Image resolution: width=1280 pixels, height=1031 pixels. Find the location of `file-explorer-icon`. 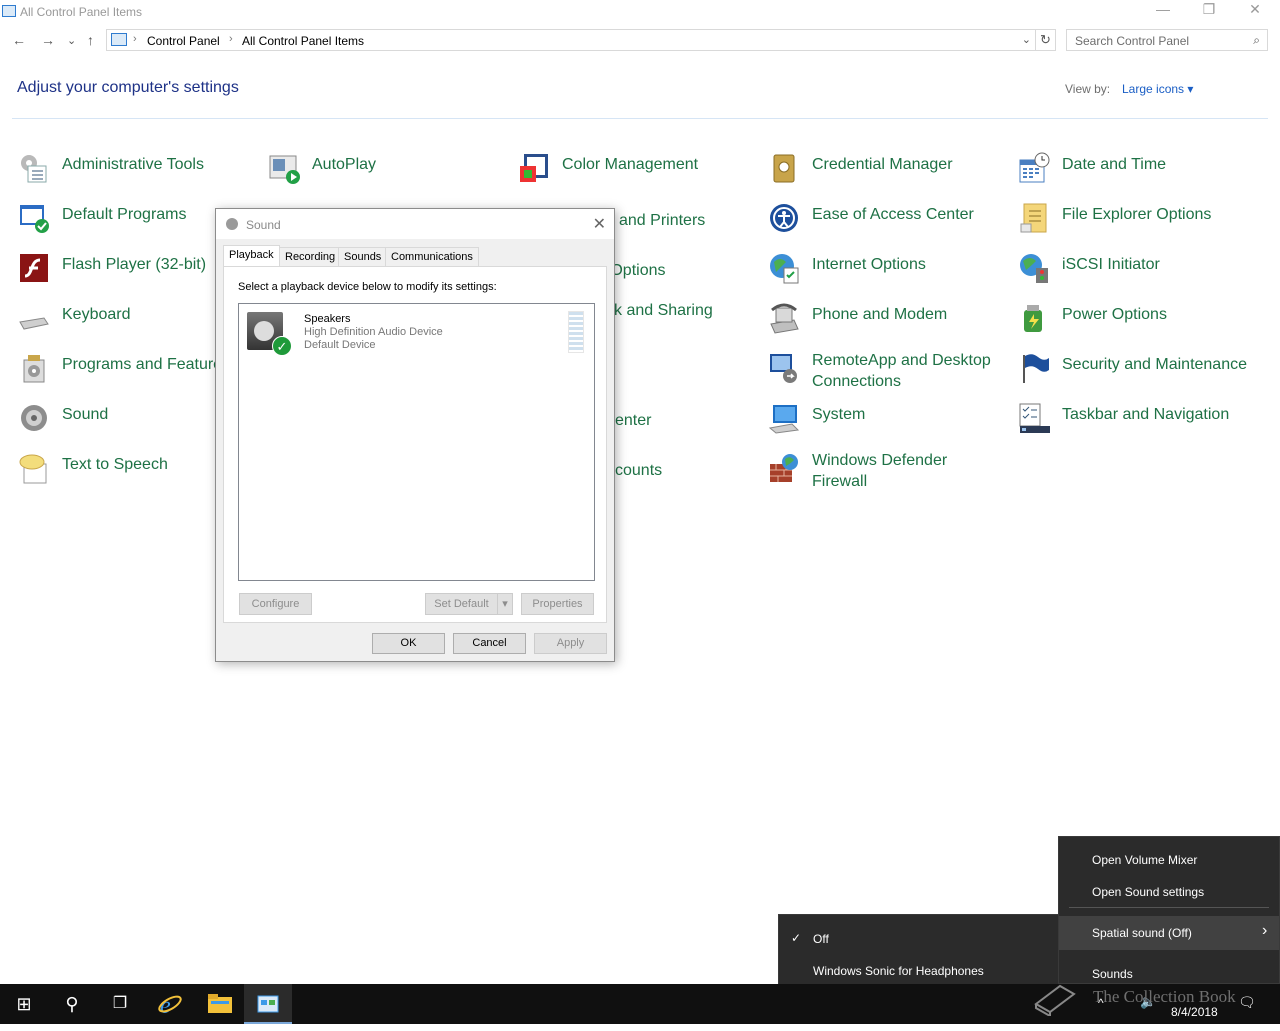

file-explorer-icon is located at coordinates (220, 1004).